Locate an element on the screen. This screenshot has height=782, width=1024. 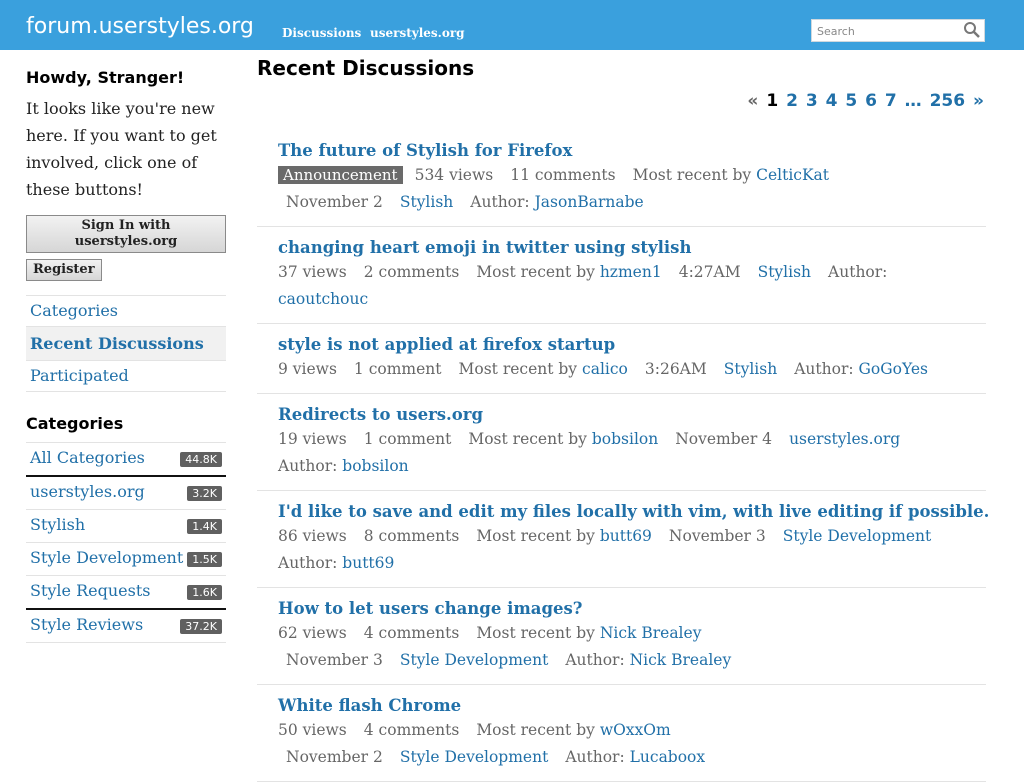
pager-page-2: 2 is located at coordinates (792, 101).